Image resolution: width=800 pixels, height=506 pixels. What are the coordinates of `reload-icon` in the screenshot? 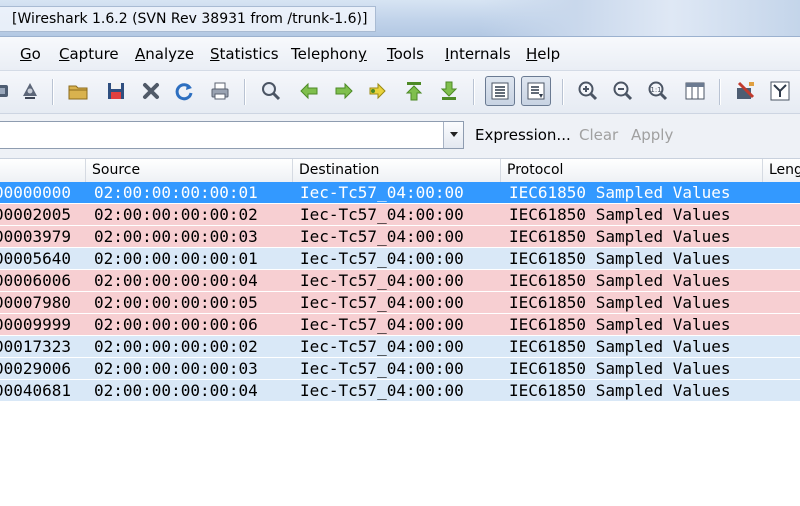 It's located at (184, 91).